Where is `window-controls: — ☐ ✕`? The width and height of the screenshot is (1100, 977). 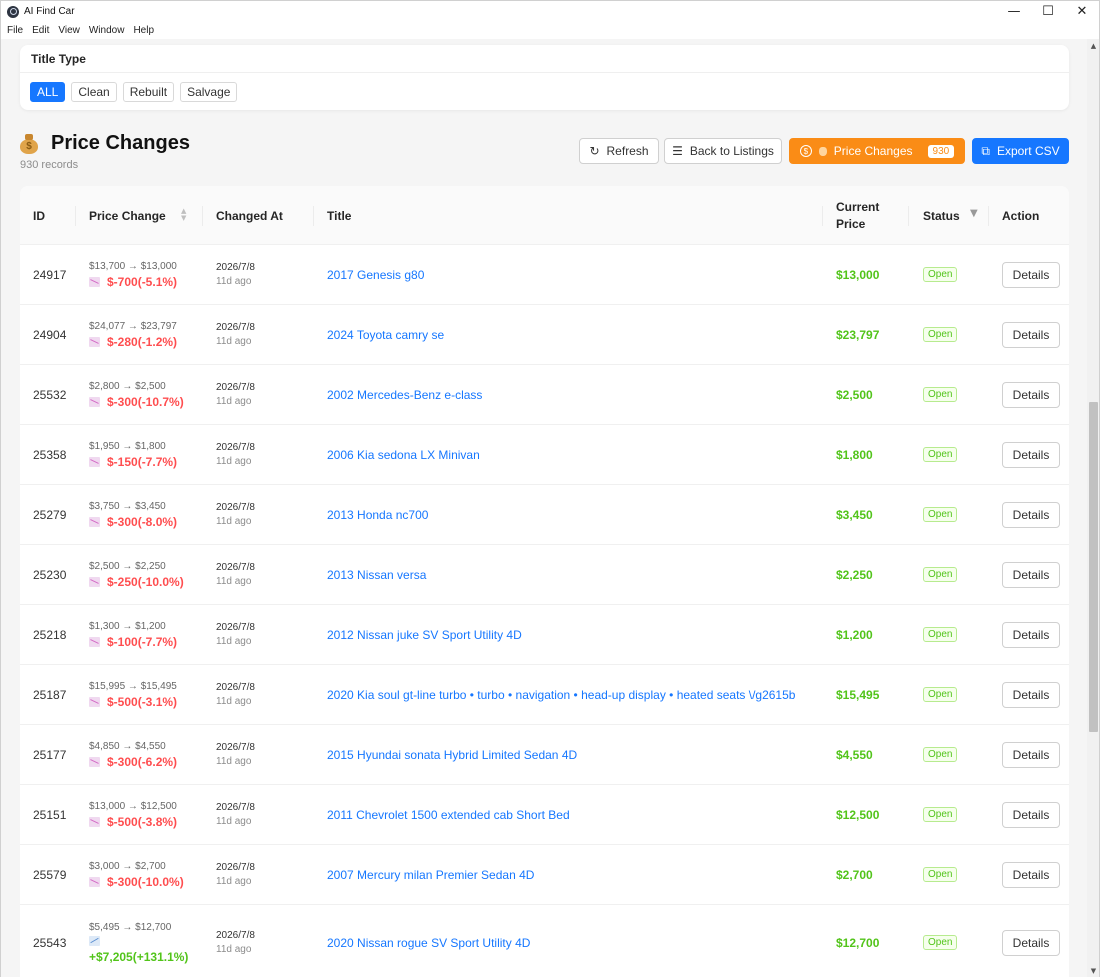
window-controls: — ☐ ✕ is located at coordinates (1048, 12).